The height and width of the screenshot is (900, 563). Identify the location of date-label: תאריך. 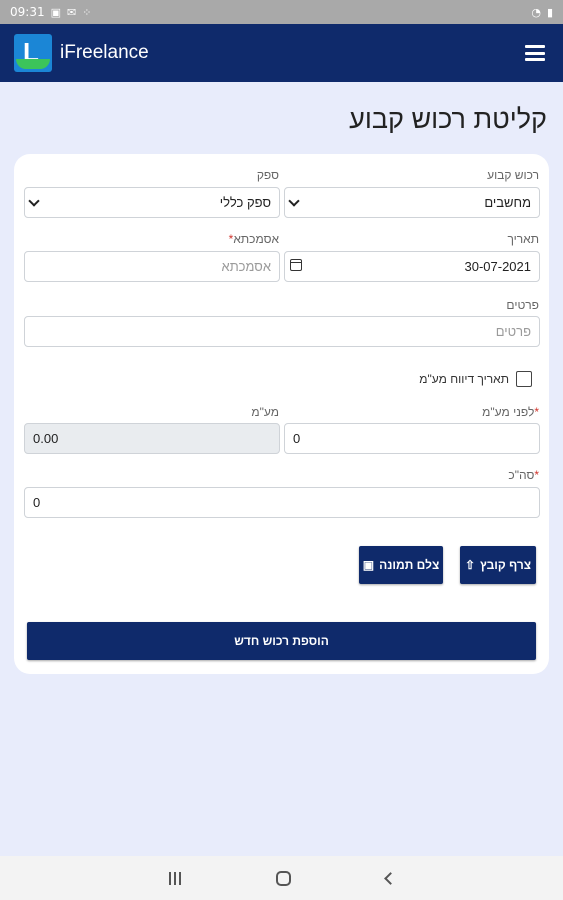
(523, 239).